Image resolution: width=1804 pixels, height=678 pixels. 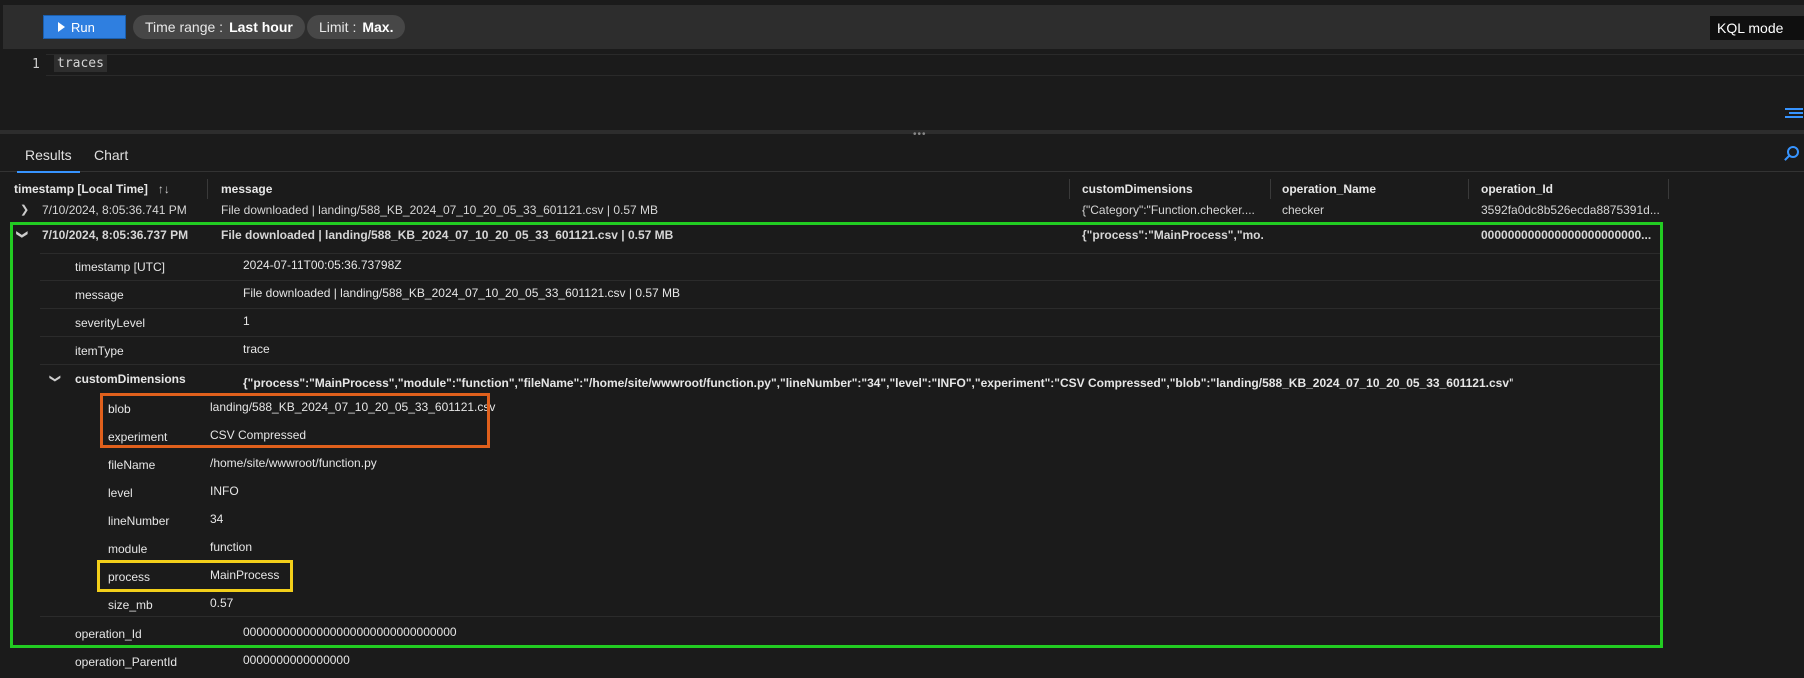 I want to click on yellow-highlight-box, so click(x=195, y=576).